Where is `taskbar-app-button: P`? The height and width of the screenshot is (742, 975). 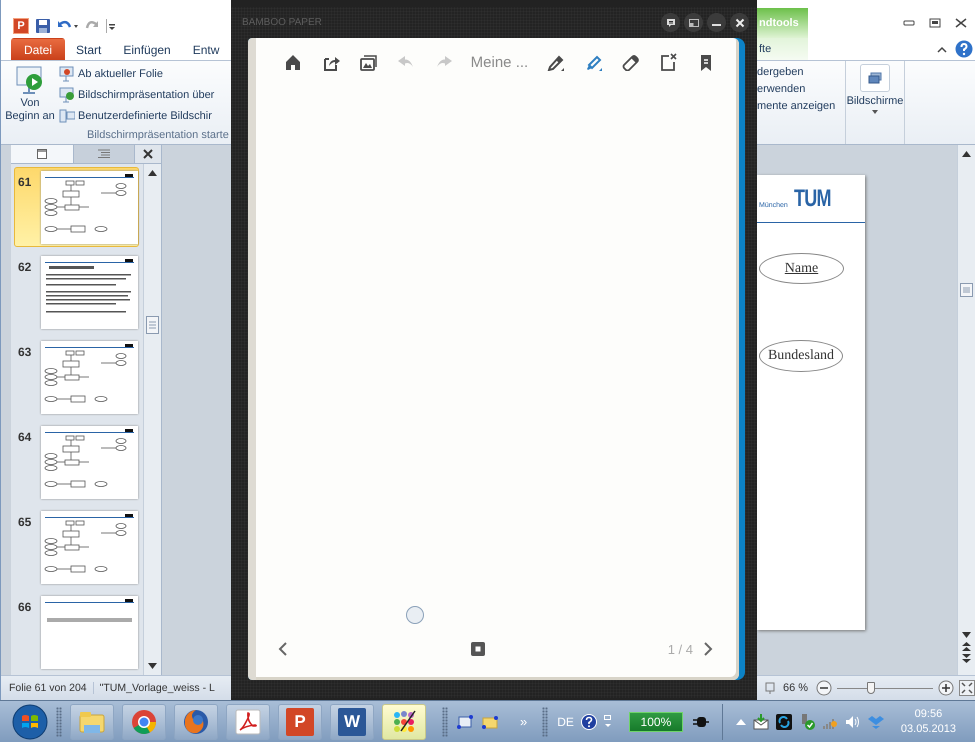 taskbar-app-button: P is located at coordinates (300, 722).